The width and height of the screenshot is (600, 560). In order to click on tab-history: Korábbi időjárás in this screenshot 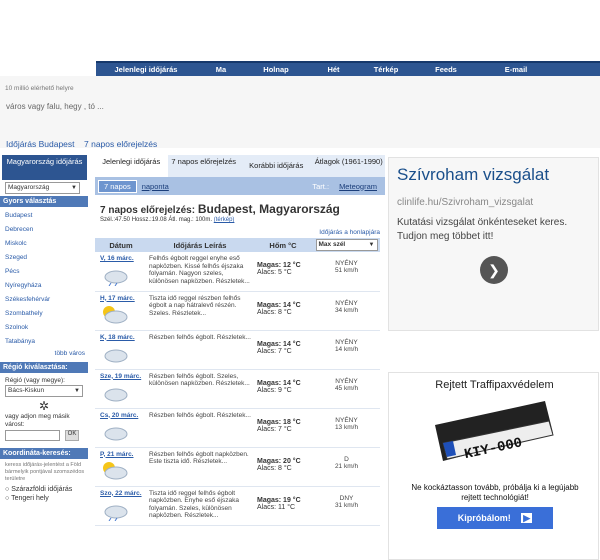, I will do `click(276, 166)`.